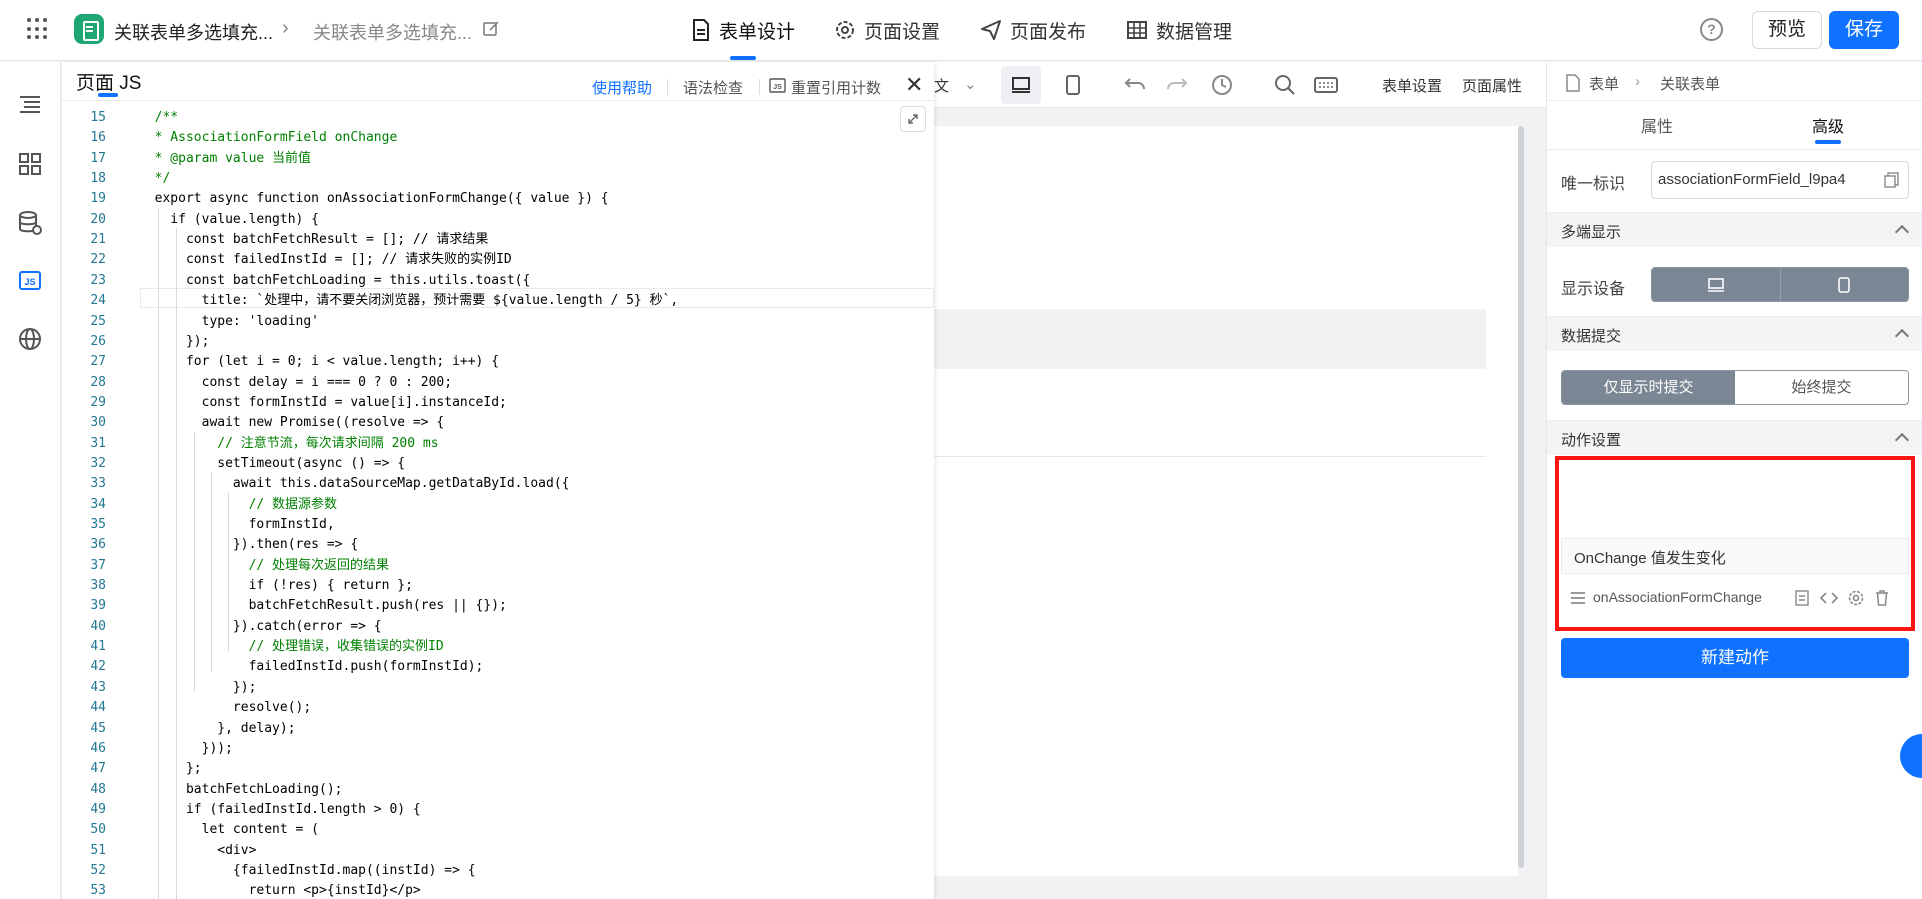 This screenshot has width=1922, height=899. What do you see at coordinates (98, 545) in the screenshot?
I see `line-number: 36` at bounding box center [98, 545].